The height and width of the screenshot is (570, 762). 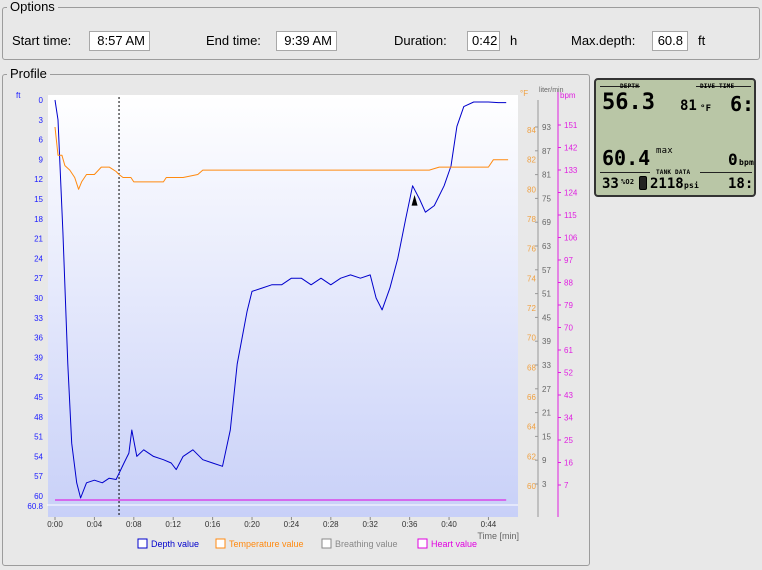 What do you see at coordinates (531, 486) in the screenshot?
I see `temp-tick-label: 60` at bounding box center [531, 486].